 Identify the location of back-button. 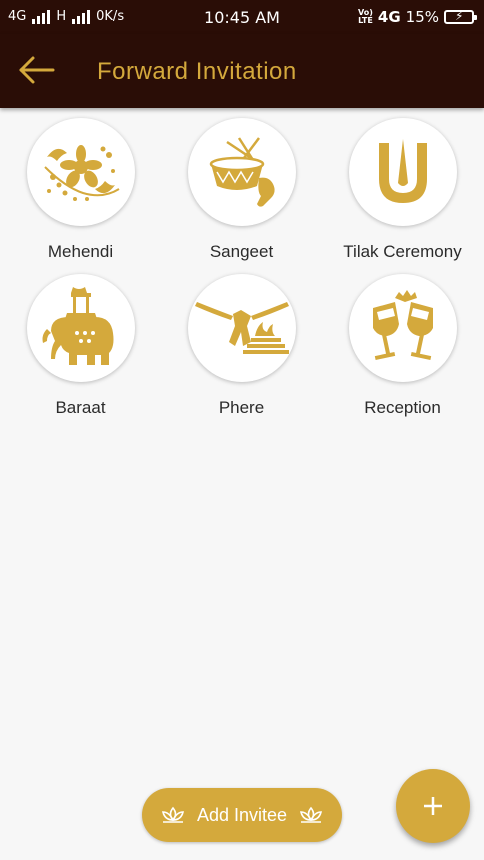
(37, 70).